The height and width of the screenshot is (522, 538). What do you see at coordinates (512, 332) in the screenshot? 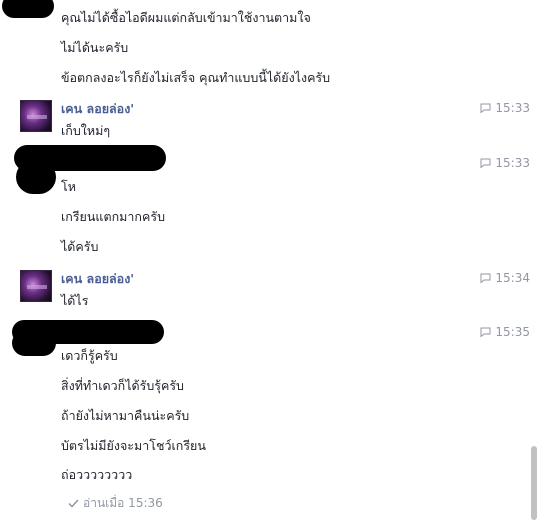
I see `timestamp-text: 15:35` at bounding box center [512, 332].